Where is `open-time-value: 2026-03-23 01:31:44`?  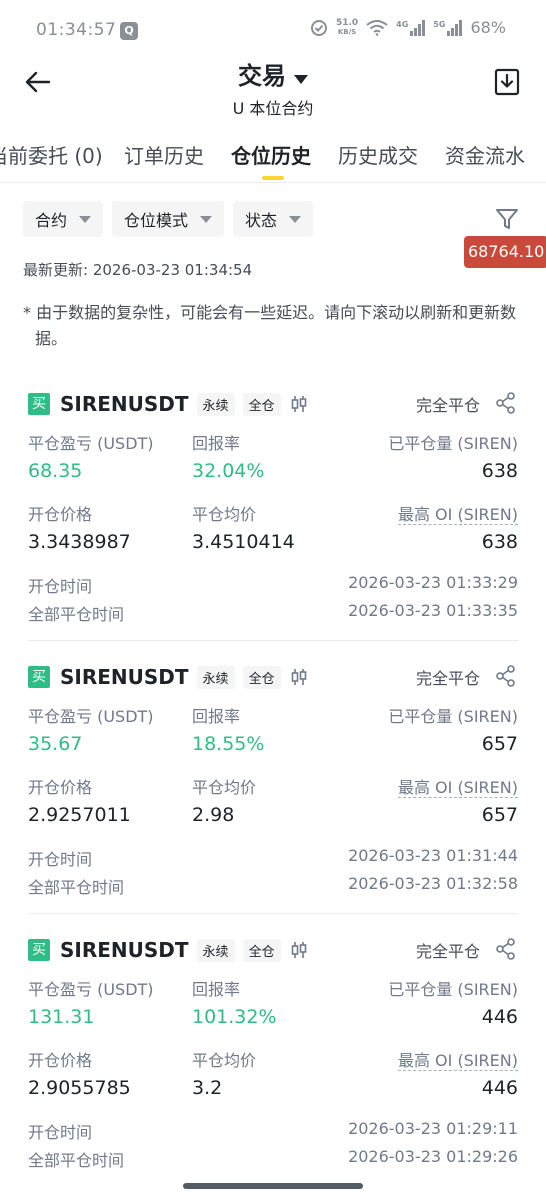
open-time-value: 2026-03-23 01:31:44 is located at coordinates (433, 855).